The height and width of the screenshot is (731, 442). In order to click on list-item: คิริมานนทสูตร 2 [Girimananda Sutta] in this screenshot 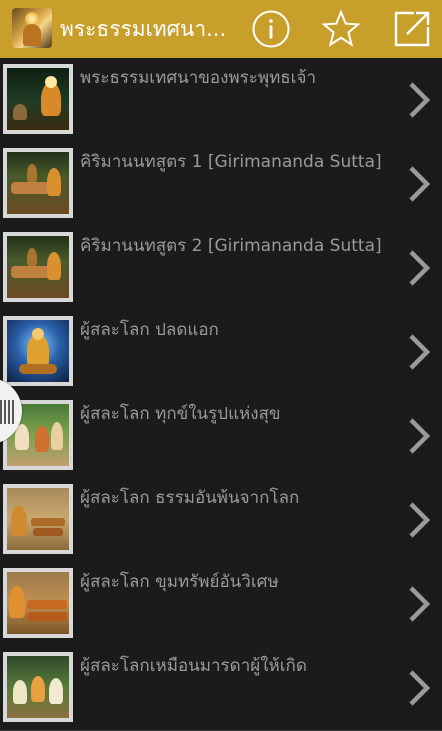, I will do `click(221, 268)`.